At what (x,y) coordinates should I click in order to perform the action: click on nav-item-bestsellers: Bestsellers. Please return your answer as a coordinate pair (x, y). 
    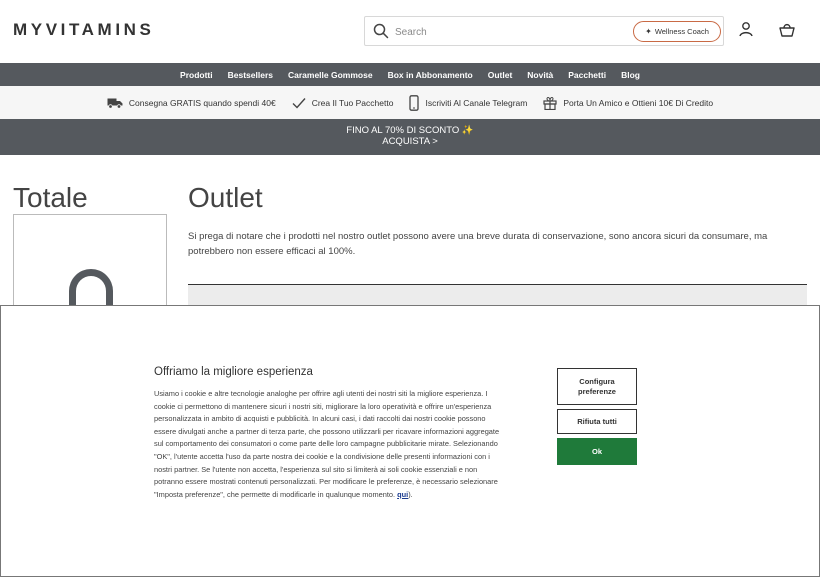
    Looking at the image, I should click on (250, 75).